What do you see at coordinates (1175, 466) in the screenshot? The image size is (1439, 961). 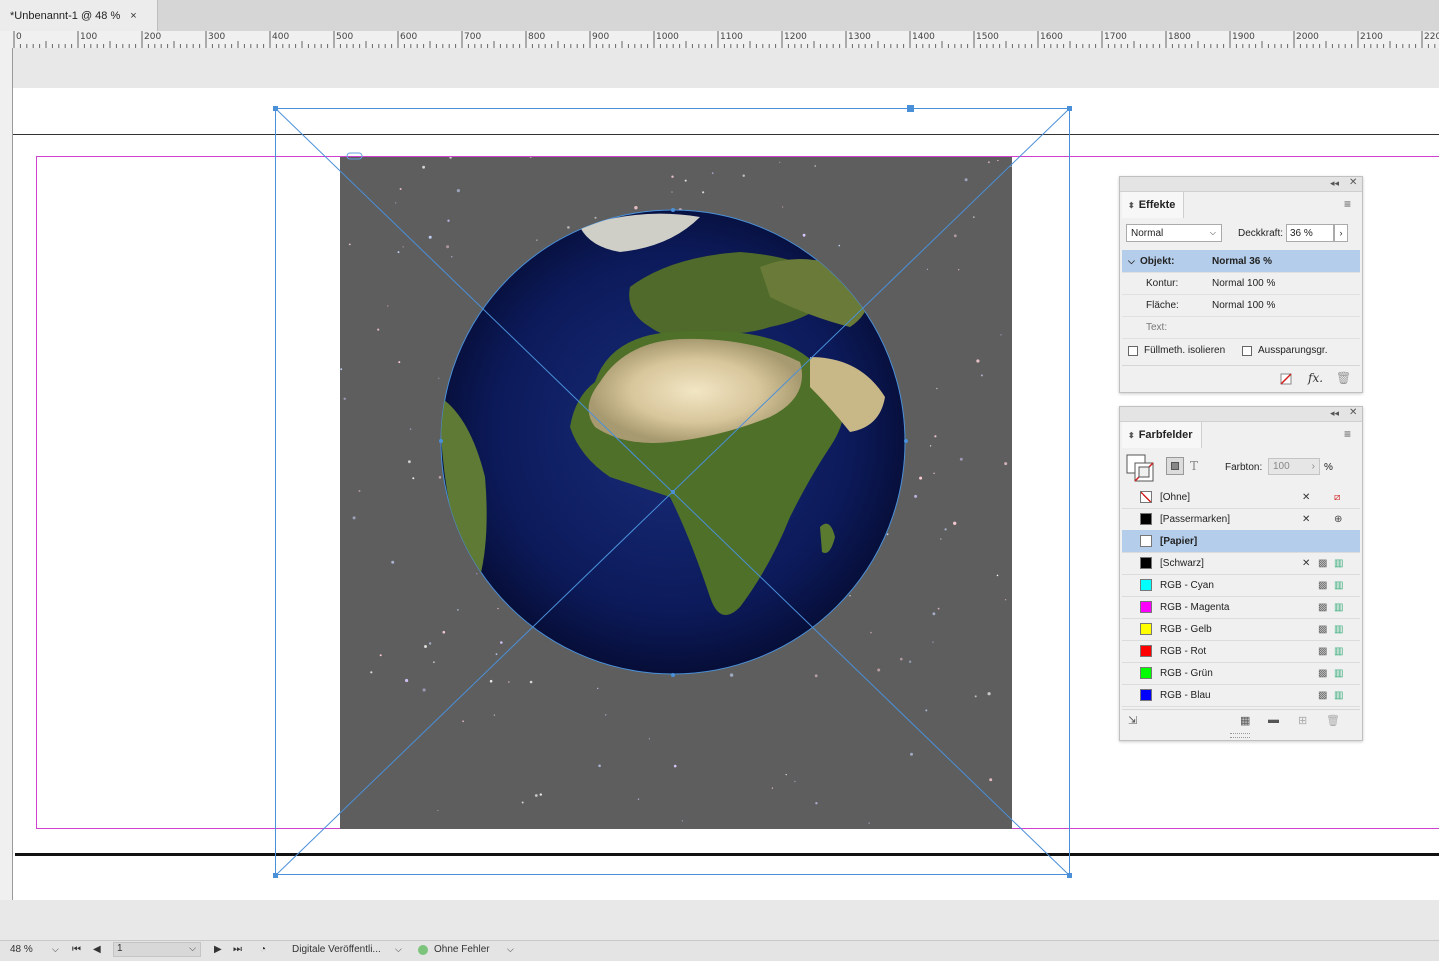 I see `formatting-container-button` at bounding box center [1175, 466].